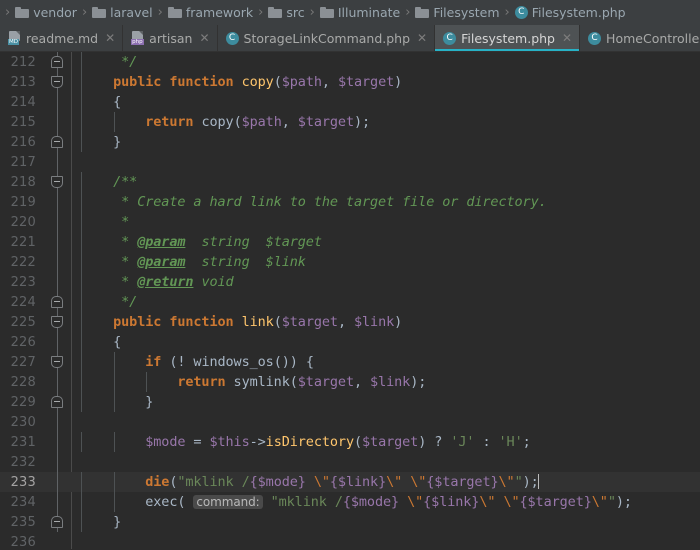 Image resolution: width=700 pixels, height=550 pixels. I want to click on code-token: (!, so click(177, 362).